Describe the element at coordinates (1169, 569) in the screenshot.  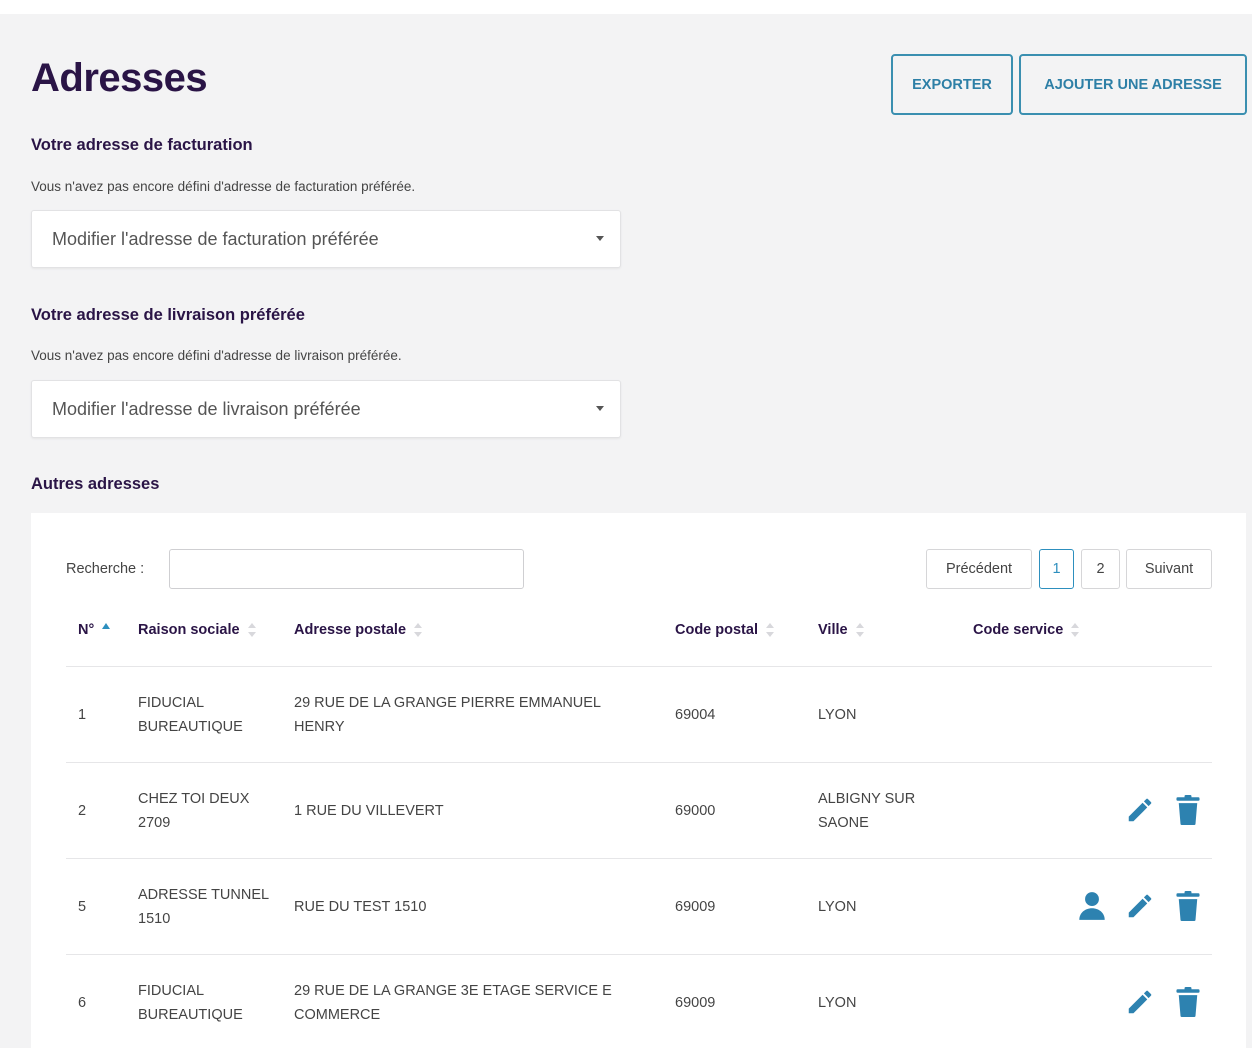
I see `pagination-next: Suivant` at that location.